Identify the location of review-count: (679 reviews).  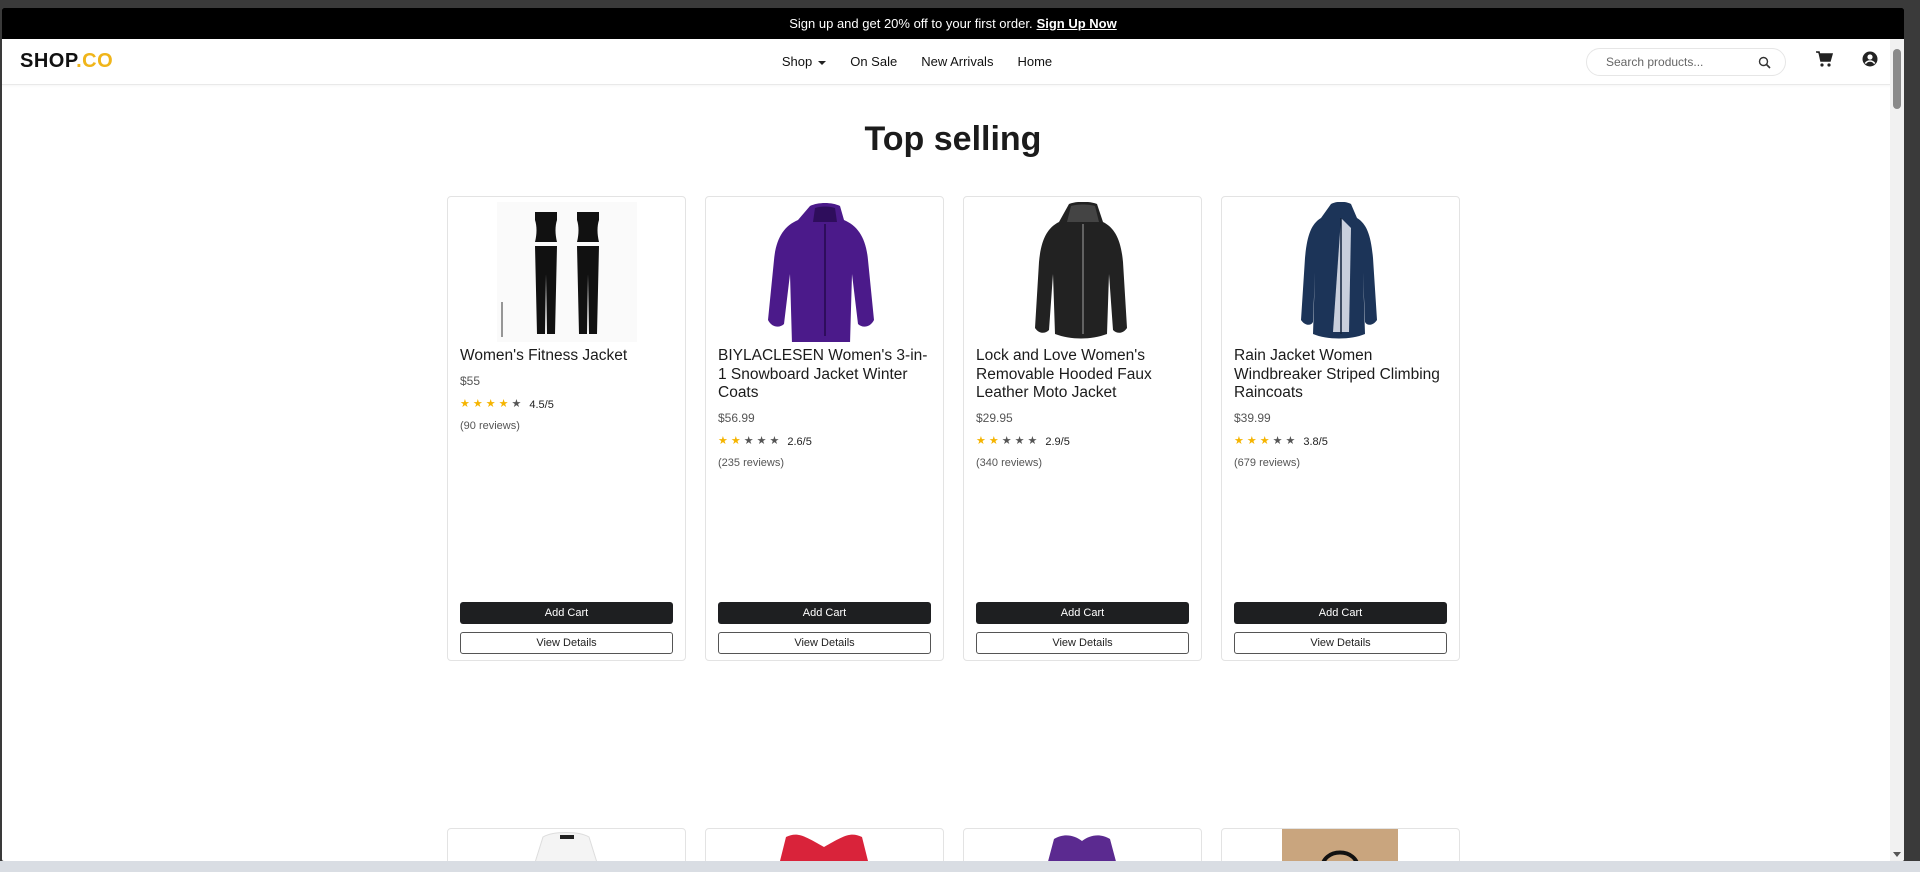
(1267, 462).